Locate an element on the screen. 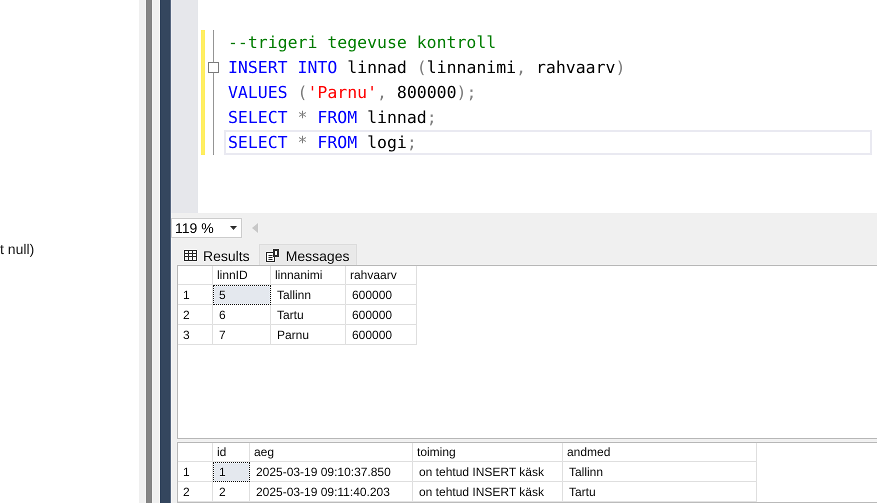 The height and width of the screenshot is (503, 877). column-header: andmed is located at coordinates (659, 452).